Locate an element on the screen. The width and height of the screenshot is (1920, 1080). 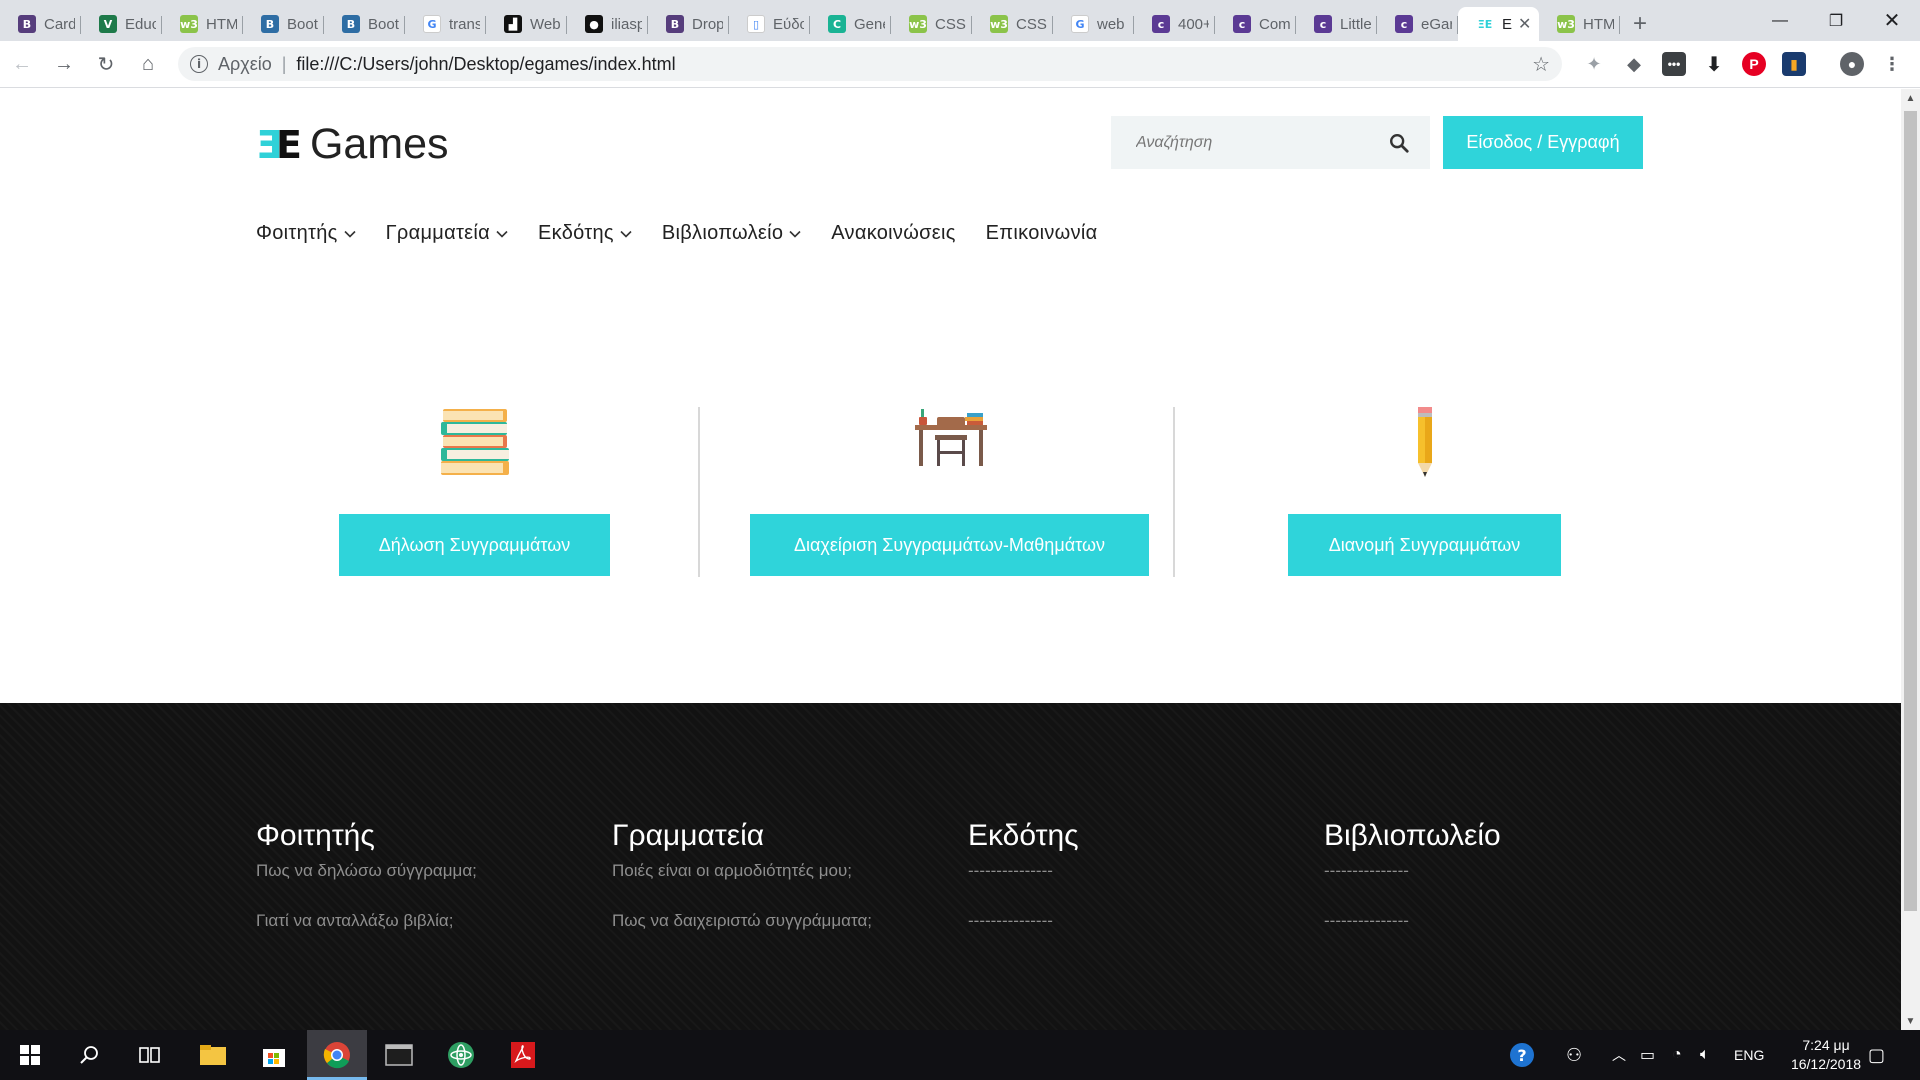
distribute-books-button: Διανομή Συγγραμμάτων is located at coordinates (1424, 545).